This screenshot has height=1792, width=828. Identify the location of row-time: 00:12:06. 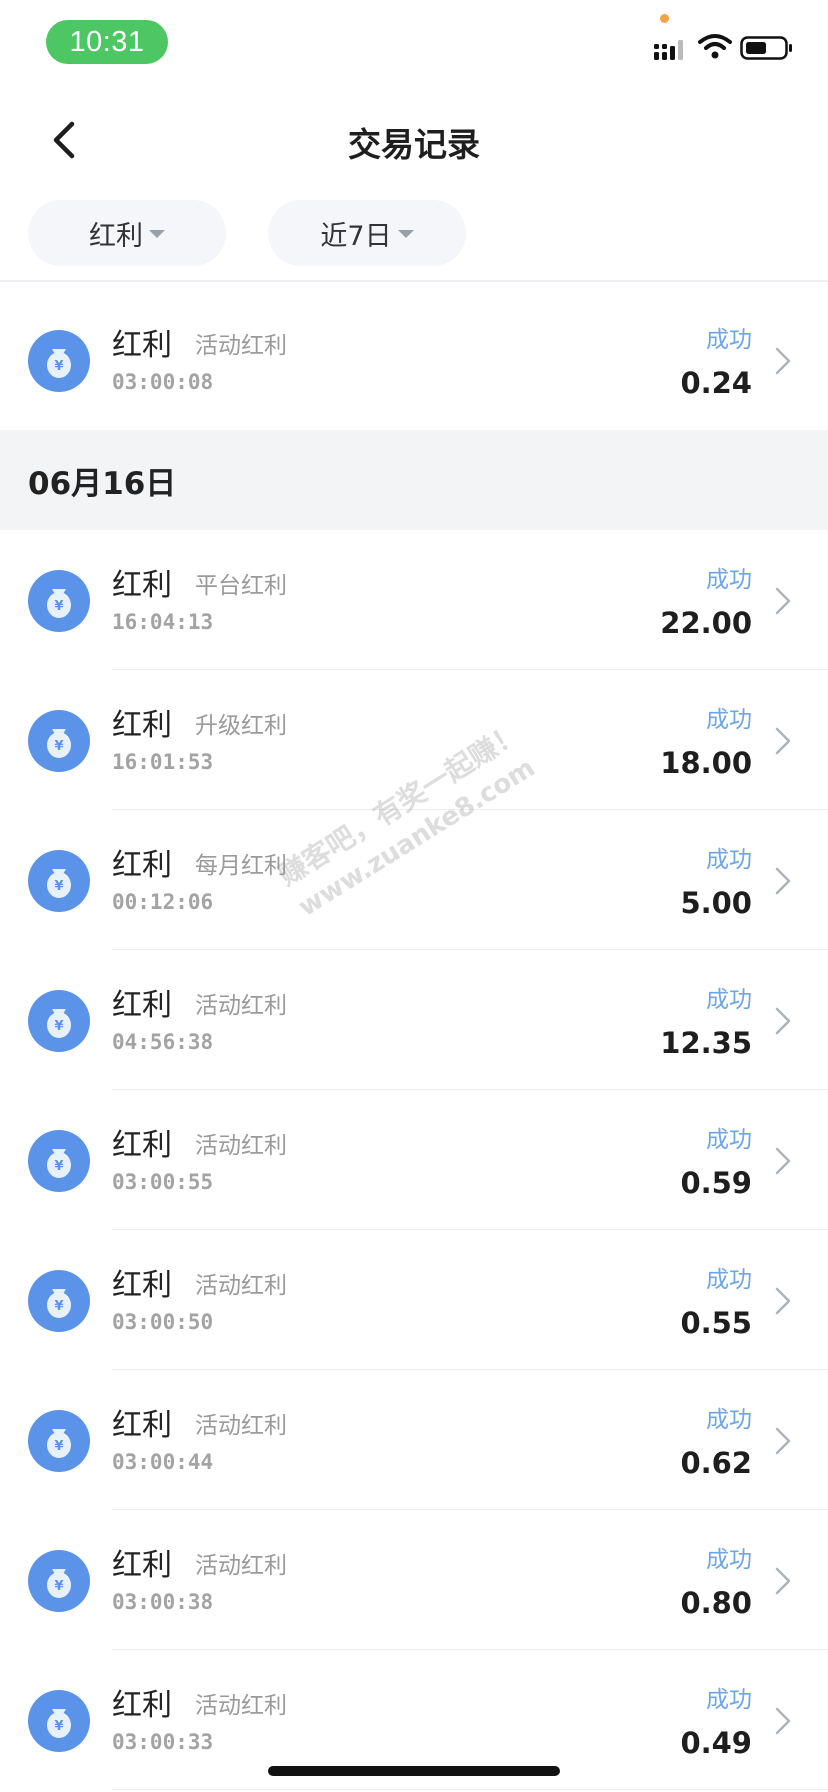
(163, 902).